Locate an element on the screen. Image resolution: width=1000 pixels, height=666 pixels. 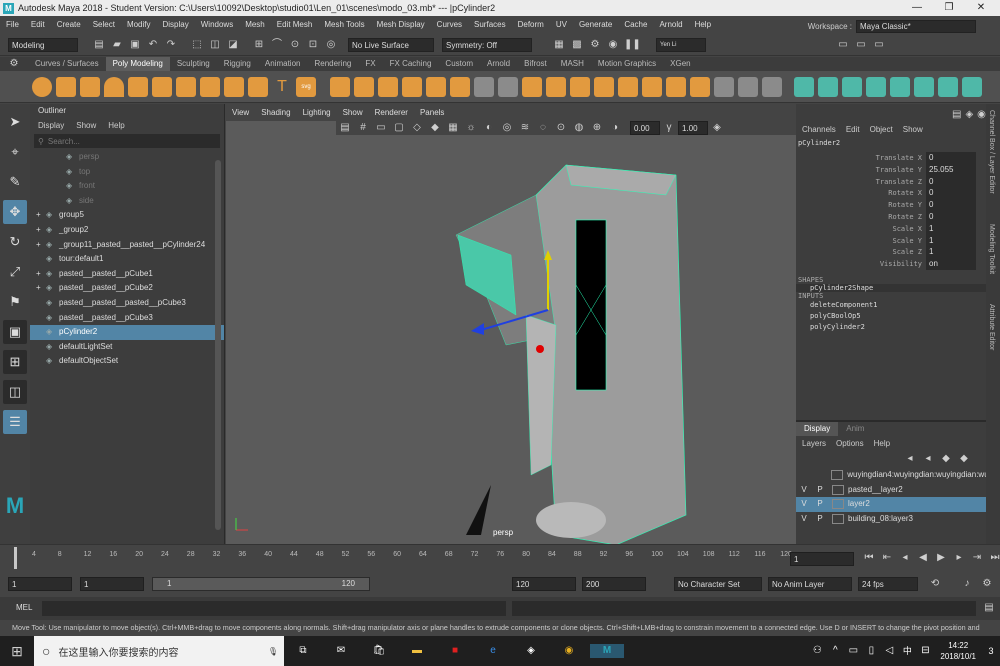
extract-icon is located at coordinates (388, 86).